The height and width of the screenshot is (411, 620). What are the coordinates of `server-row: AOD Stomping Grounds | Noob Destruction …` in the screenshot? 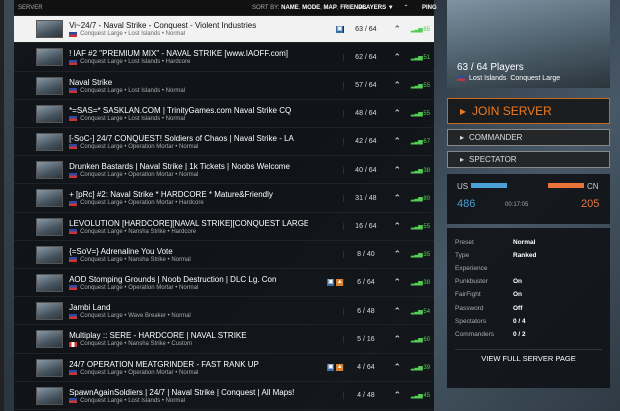 It's located at (224, 284).